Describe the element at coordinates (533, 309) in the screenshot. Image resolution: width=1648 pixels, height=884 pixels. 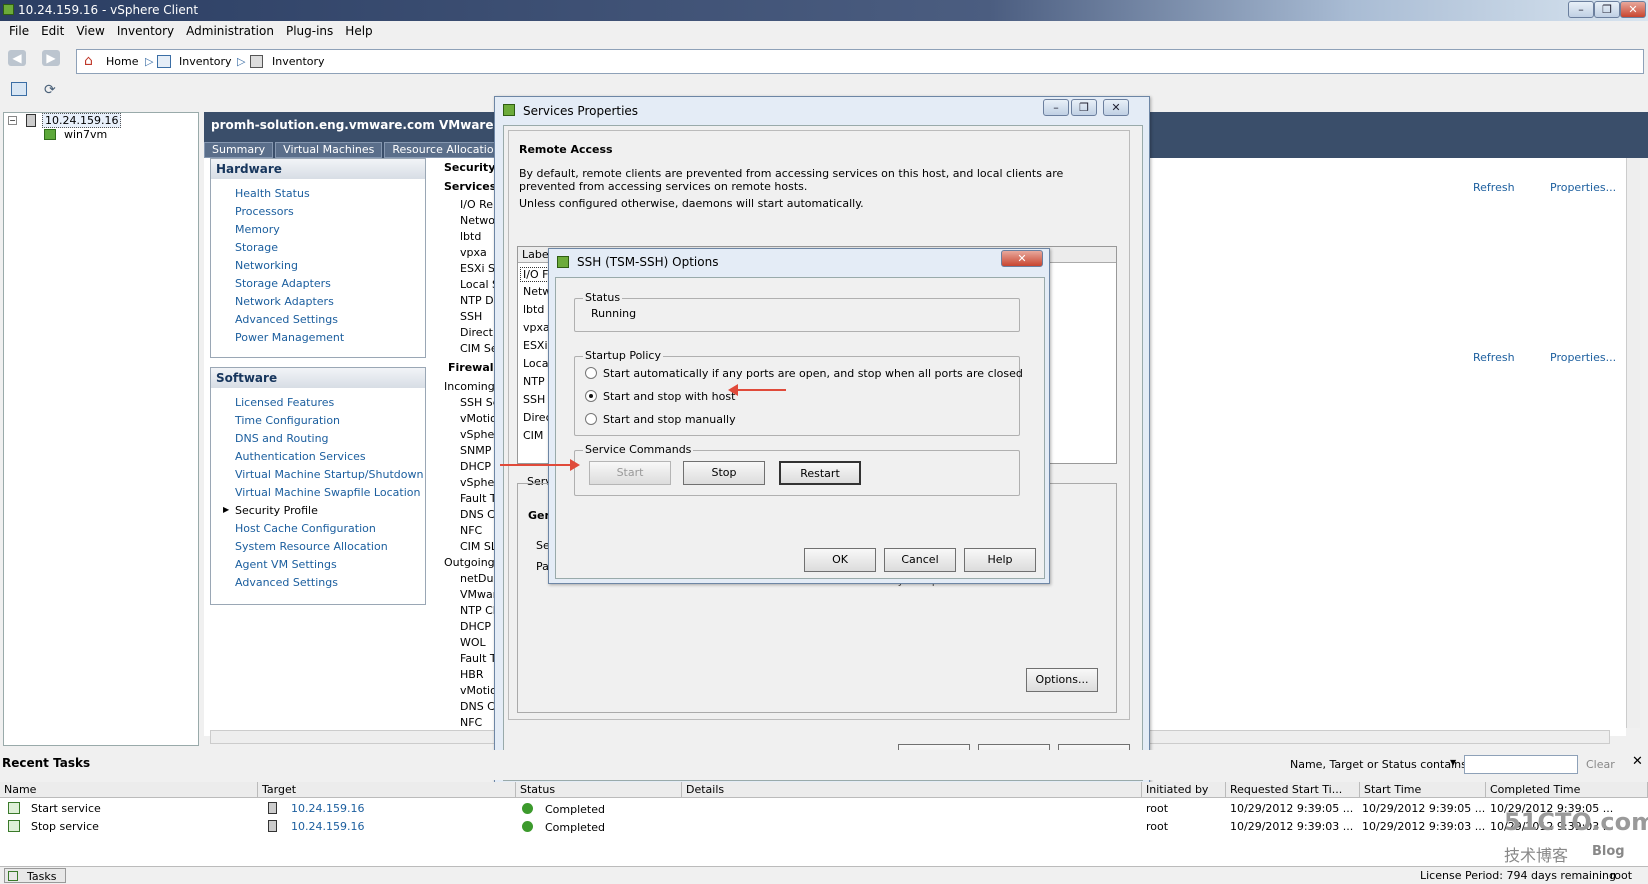
I see `list-row: lbtd` at that location.